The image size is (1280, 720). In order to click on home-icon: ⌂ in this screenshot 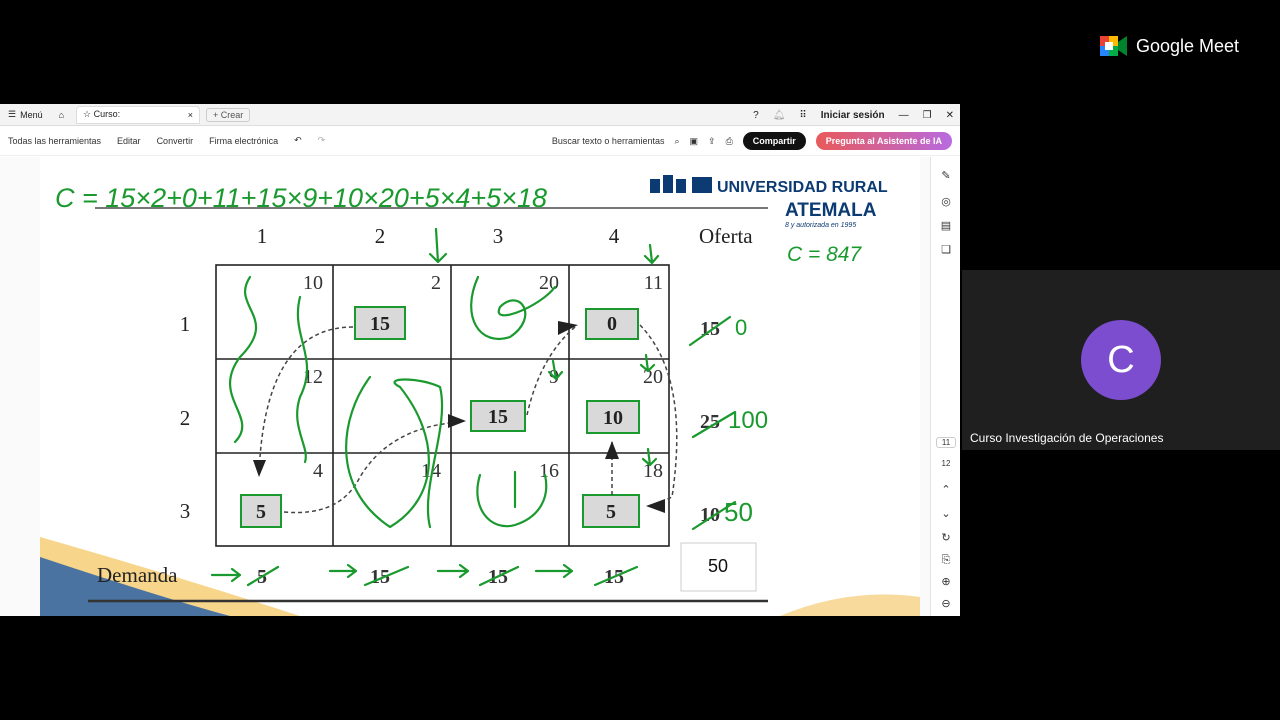, I will do `click(61, 114)`.